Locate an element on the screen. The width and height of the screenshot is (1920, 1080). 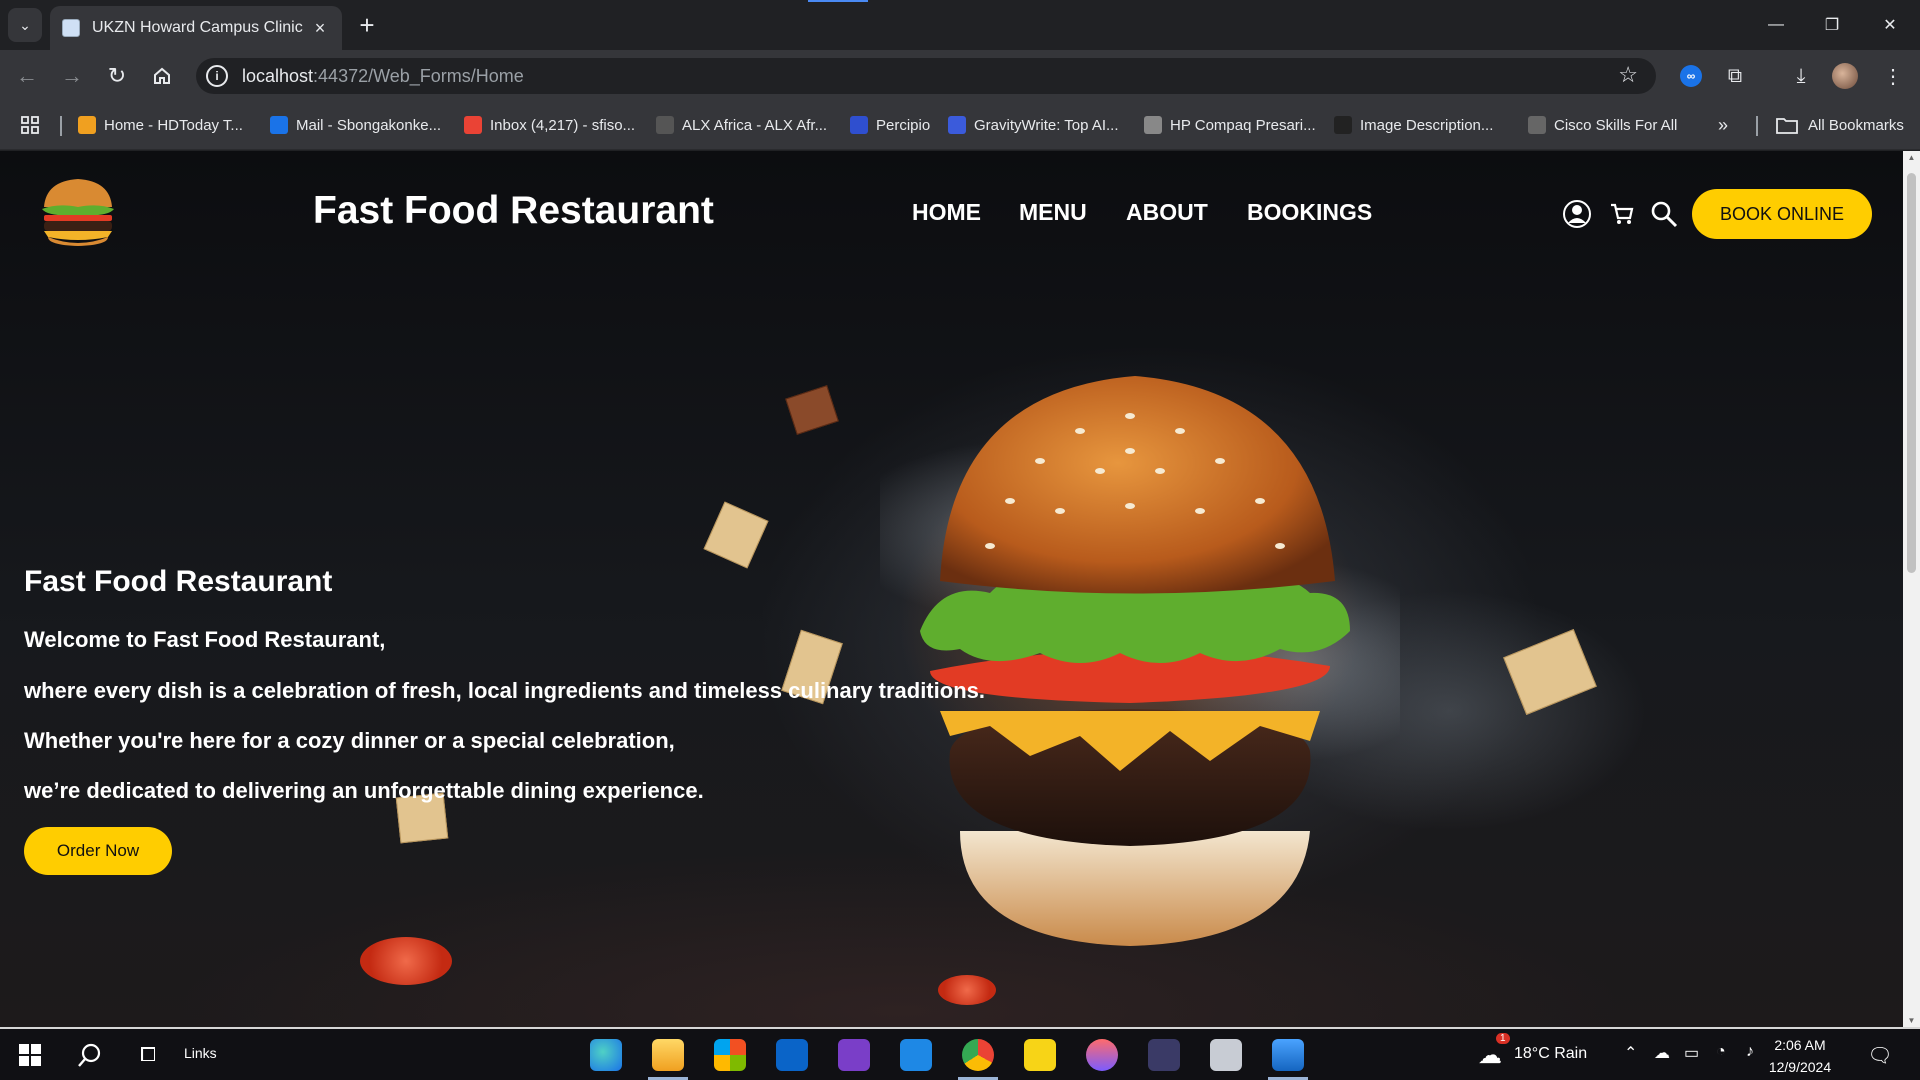
nav-bookings: BOOKINGS is located at coordinates (1309, 212).